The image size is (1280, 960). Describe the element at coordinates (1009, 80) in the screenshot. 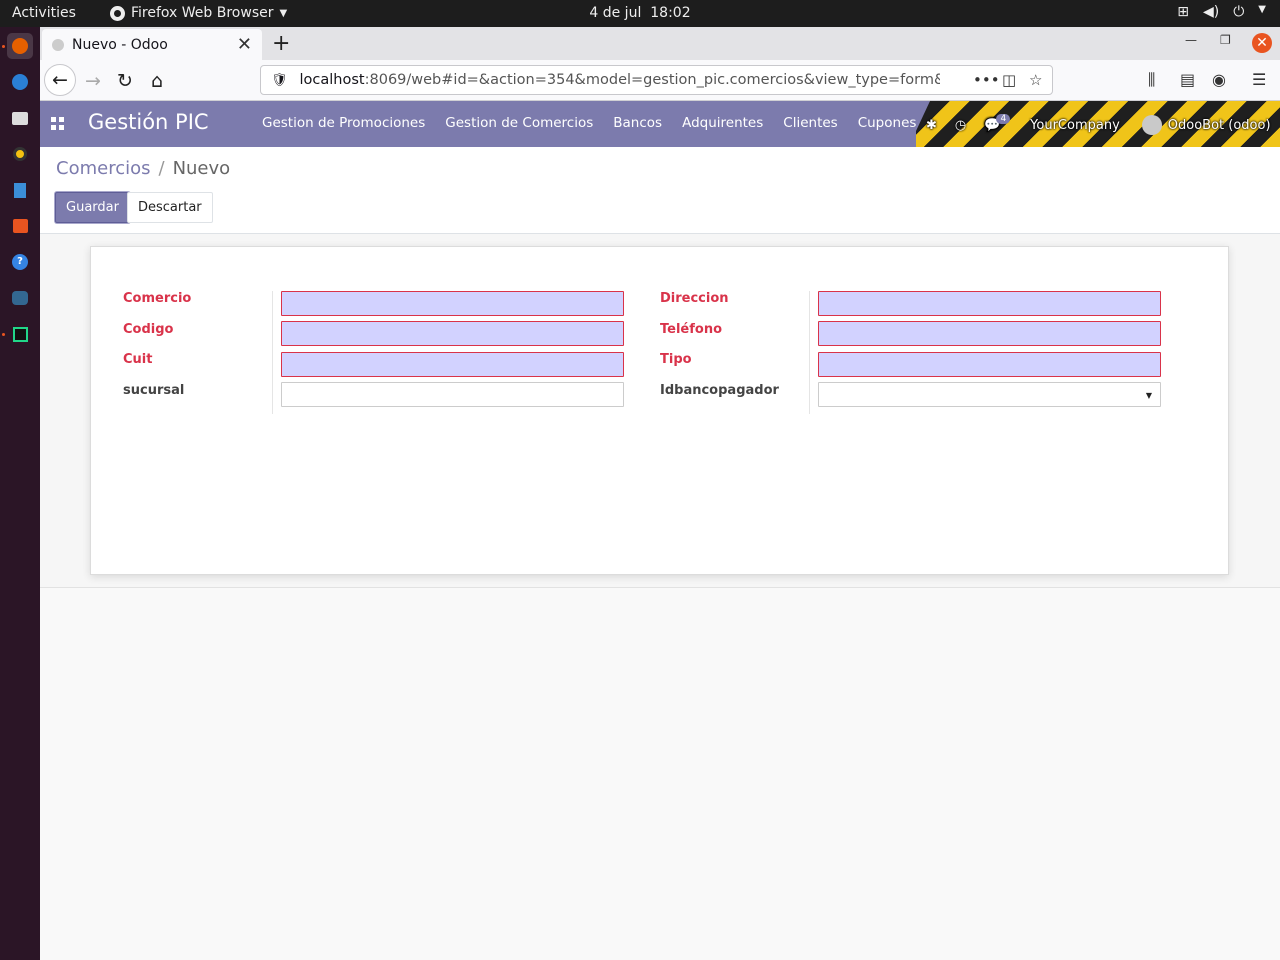

I see `pocket-icon: ◫` at that location.